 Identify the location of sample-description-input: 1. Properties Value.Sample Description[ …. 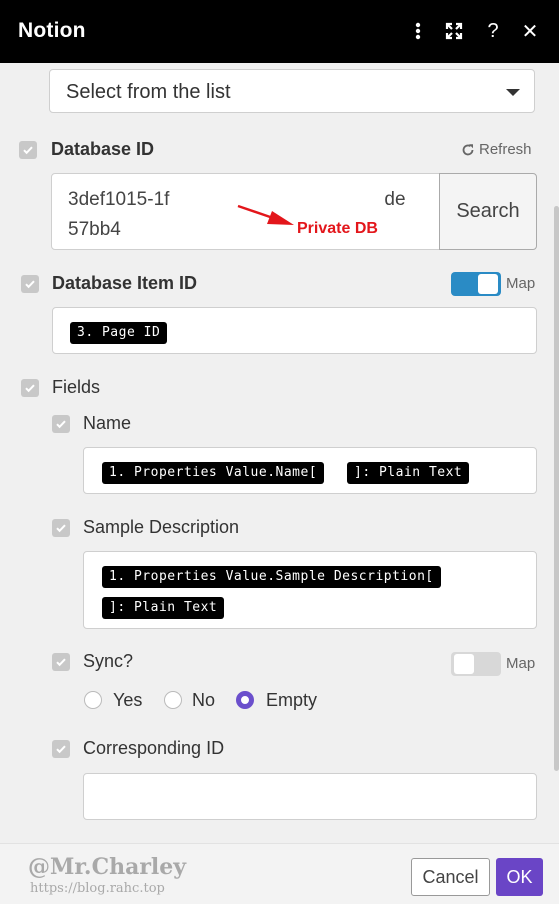
(310, 590).